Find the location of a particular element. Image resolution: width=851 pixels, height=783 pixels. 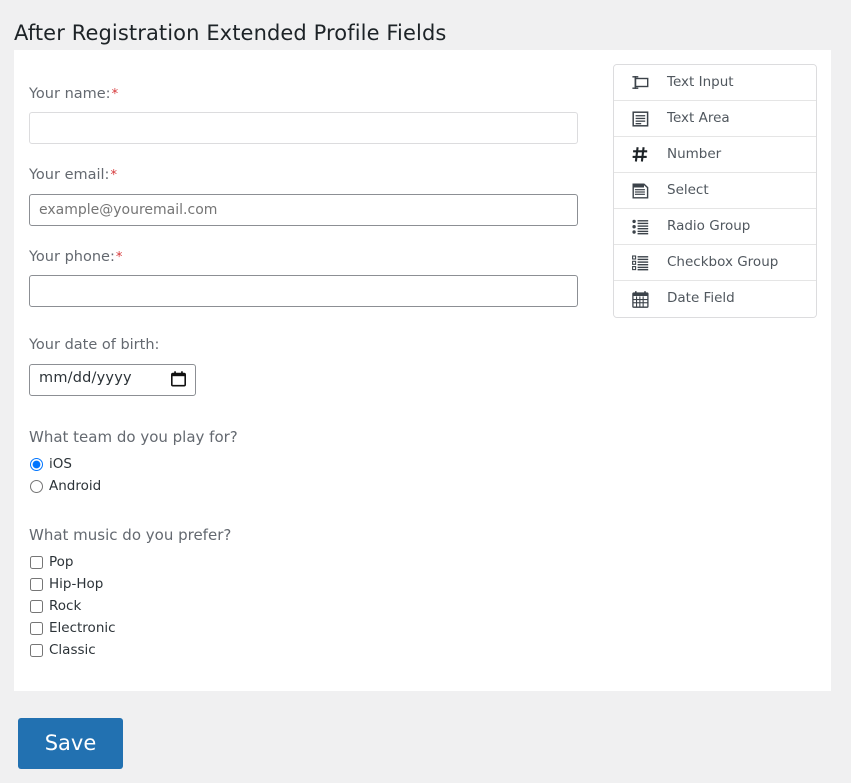

radio-option-android: Android is located at coordinates (312, 487).